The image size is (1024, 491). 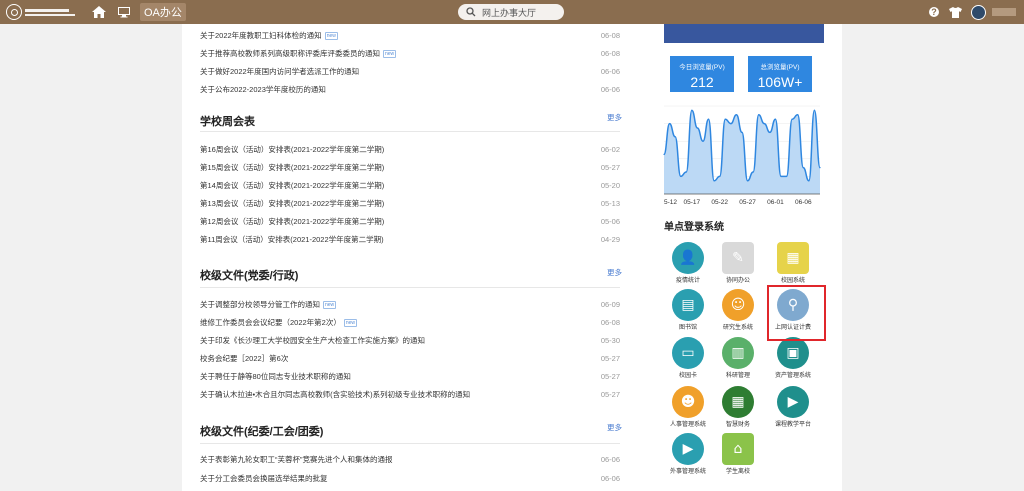 I want to click on news-item-title: 第14周会议（活动）安排表(2021-2022学年度第二学期), so click(x=292, y=185).